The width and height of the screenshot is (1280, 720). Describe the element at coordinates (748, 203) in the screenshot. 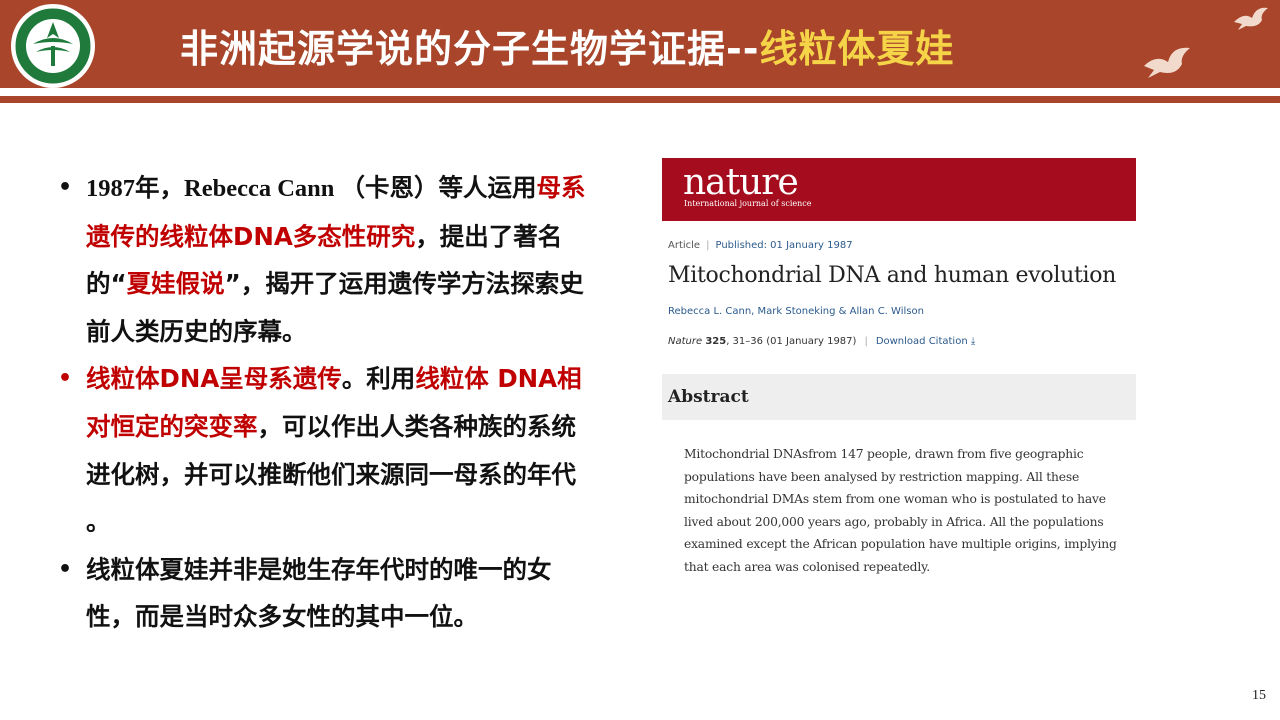

I see `journal-tagline: International journal of science` at that location.